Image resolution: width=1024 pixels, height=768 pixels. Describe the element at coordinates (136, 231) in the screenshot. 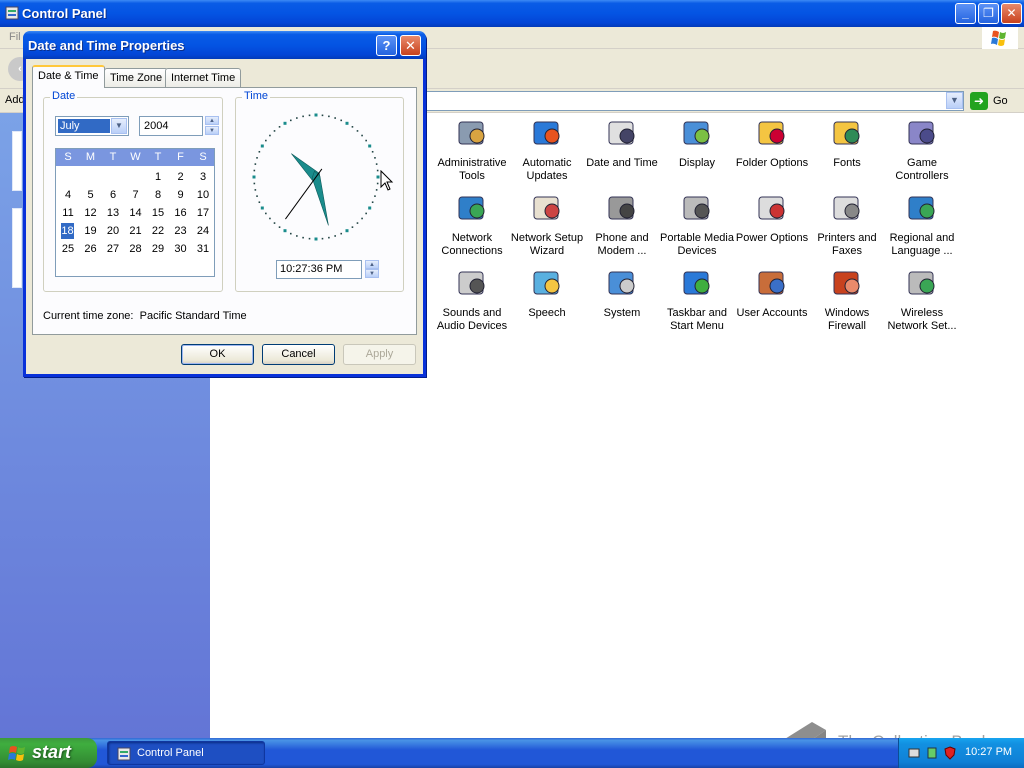

I see `calendar-day: 21` at that location.